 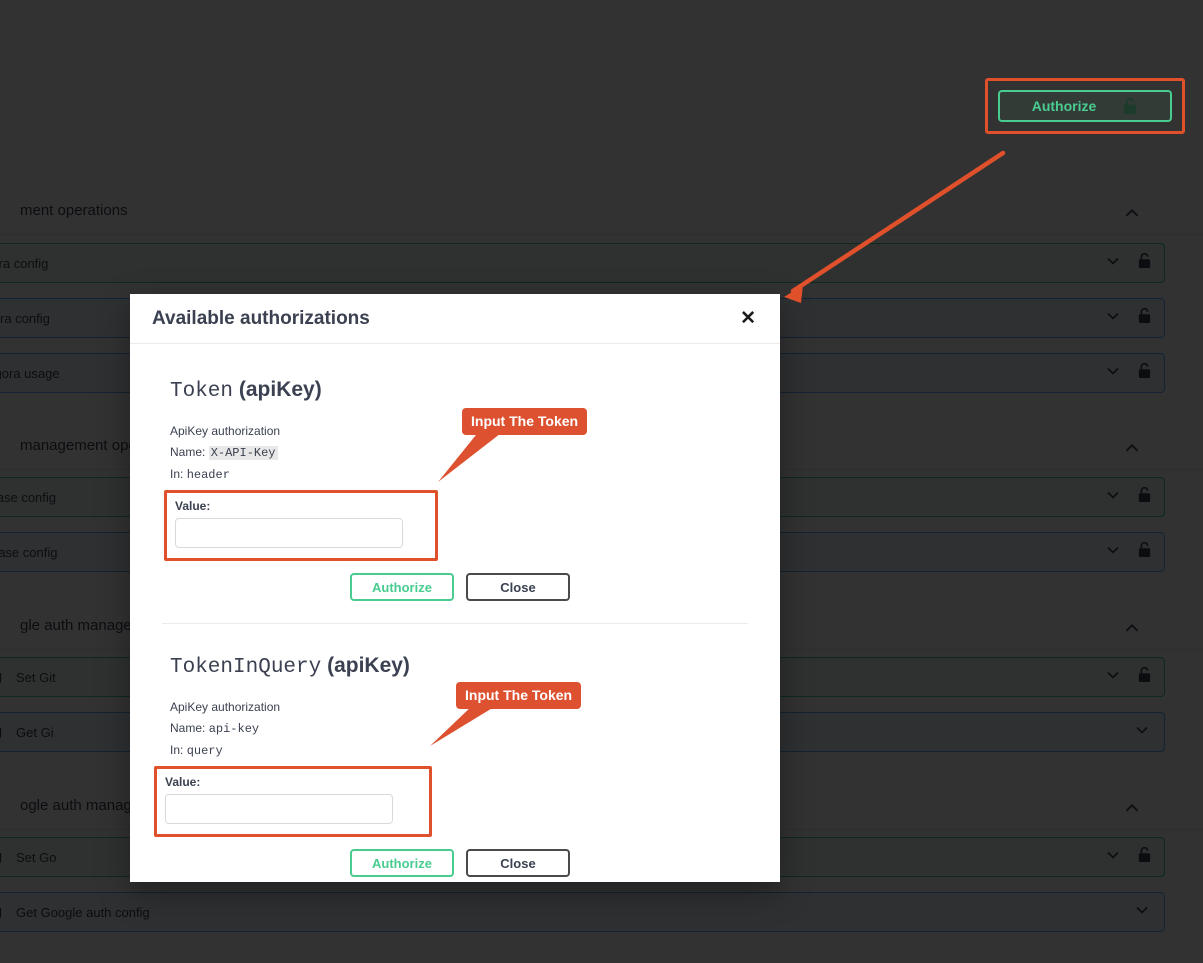 What do you see at coordinates (1064, 106) in the screenshot?
I see `authorize-button-label: Authorize` at bounding box center [1064, 106].